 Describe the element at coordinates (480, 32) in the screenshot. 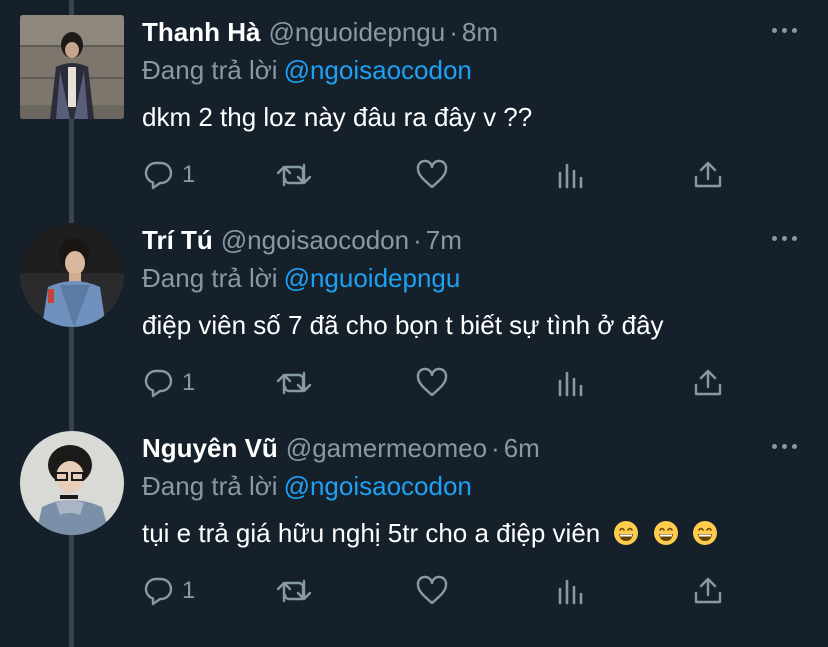

I see `timestamp: 8m` at that location.